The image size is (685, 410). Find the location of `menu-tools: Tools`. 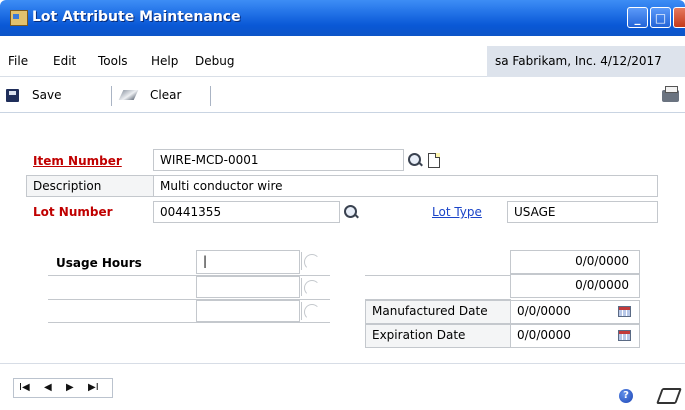

menu-tools: Tools is located at coordinates (113, 61).